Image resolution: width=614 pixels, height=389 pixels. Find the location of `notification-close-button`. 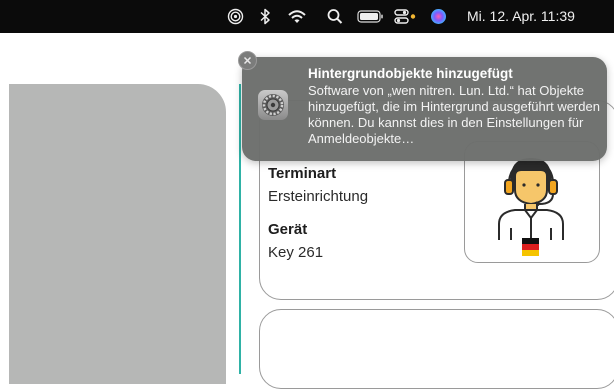

notification-close-button is located at coordinates (247, 60).